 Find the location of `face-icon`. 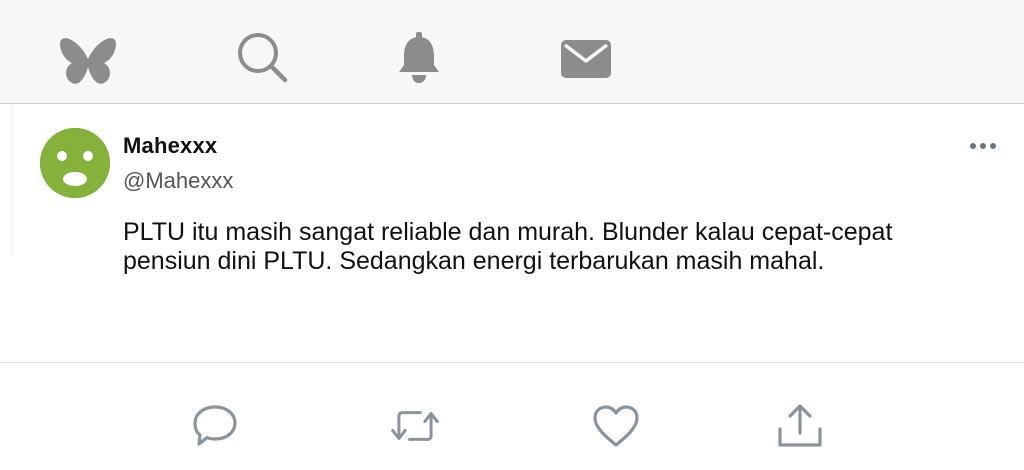

face-icon is located at coordinates (75, 163).